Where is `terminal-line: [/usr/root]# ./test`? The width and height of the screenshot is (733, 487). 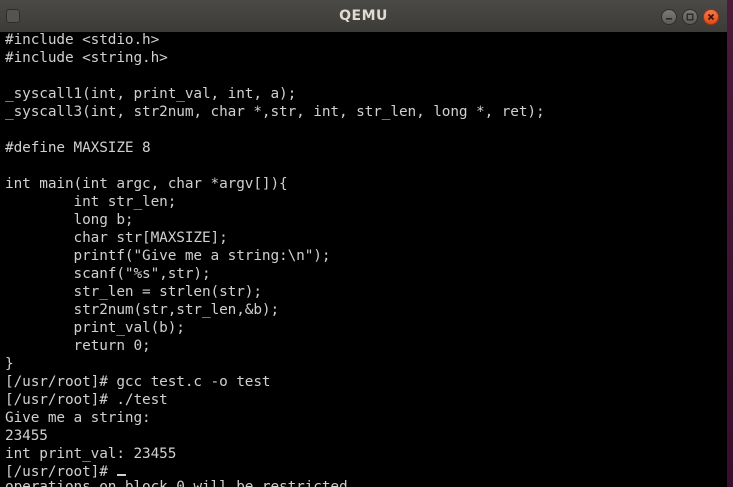
terminal-line: [/usr/root]# ./test is located at coordinates (86, 400).